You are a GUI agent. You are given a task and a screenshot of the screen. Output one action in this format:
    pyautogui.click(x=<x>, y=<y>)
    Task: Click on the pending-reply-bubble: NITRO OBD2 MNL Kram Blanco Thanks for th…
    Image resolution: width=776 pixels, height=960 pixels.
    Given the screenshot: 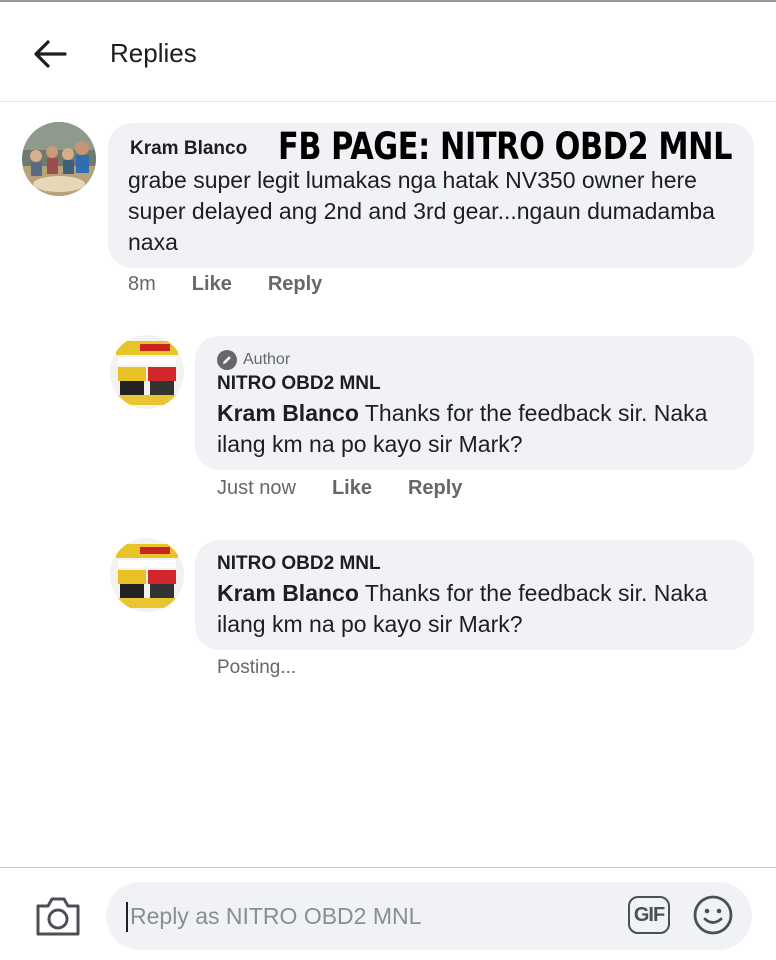 What is the action you would take?
    pyautogui.click(x=474, y=595)
    